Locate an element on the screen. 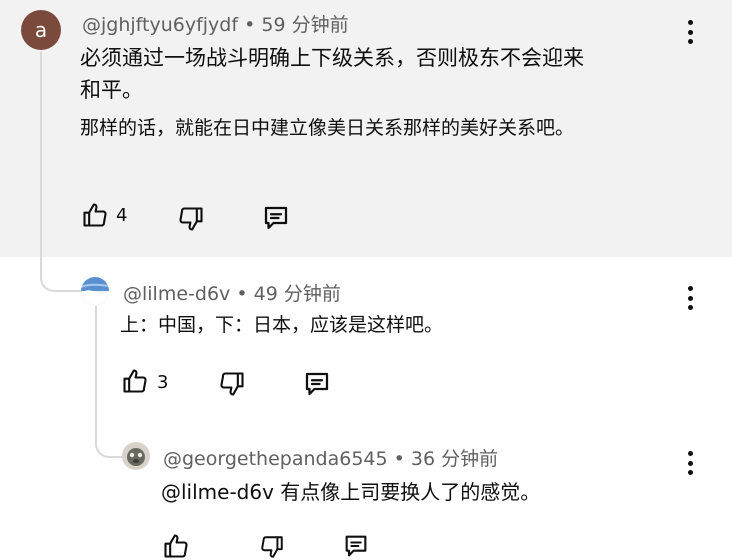  comment-header: @georgethepanda6545 • 36 分钟前 is located at coordinates (330, 457).